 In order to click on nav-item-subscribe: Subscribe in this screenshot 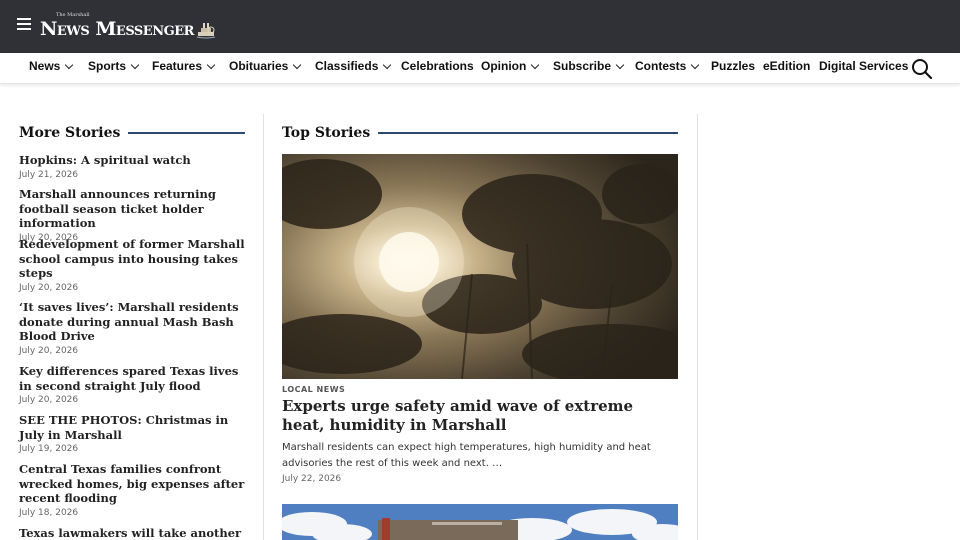, I will do `click(589, 66)`.